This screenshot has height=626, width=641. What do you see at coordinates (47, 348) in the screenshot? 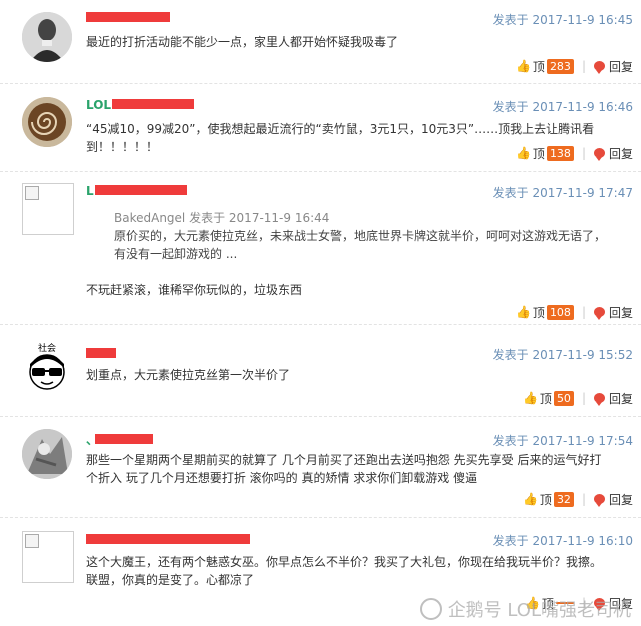
I see `avatar-text: 社会` at bounding box center [47, 348].